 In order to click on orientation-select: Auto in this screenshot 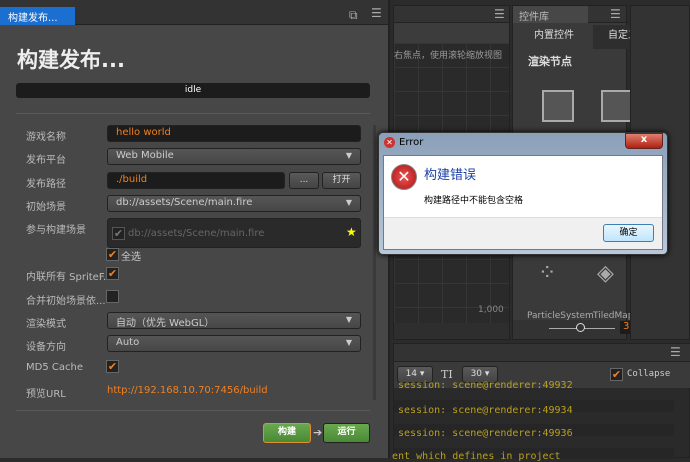, I will do `click(234, 343)`.